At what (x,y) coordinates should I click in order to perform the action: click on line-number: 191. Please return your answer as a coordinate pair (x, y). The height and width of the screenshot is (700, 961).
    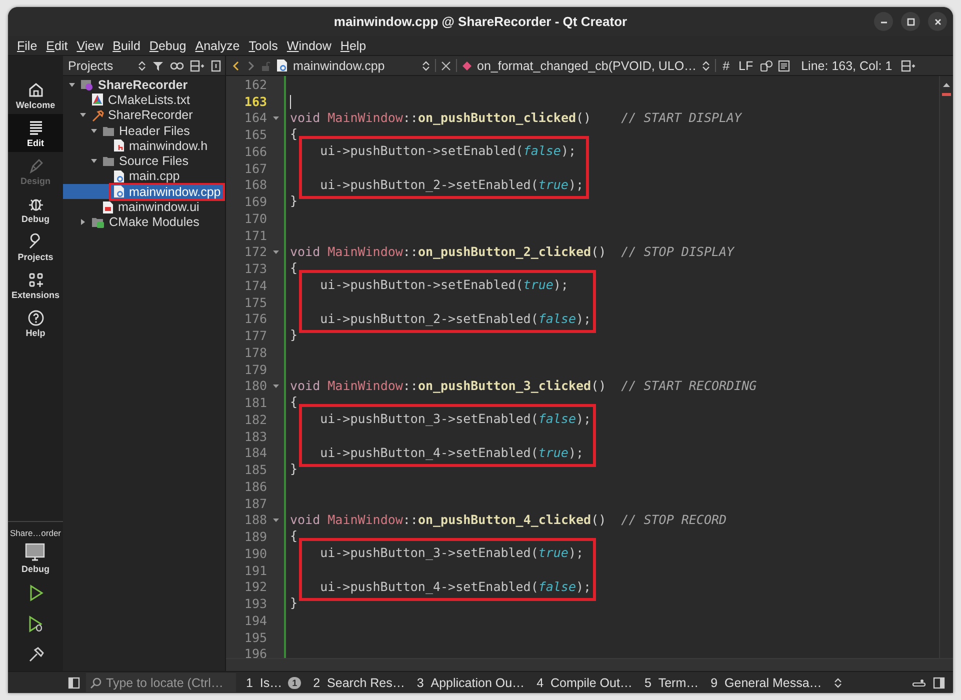
    Looking at the image, I should click on (255, 570).